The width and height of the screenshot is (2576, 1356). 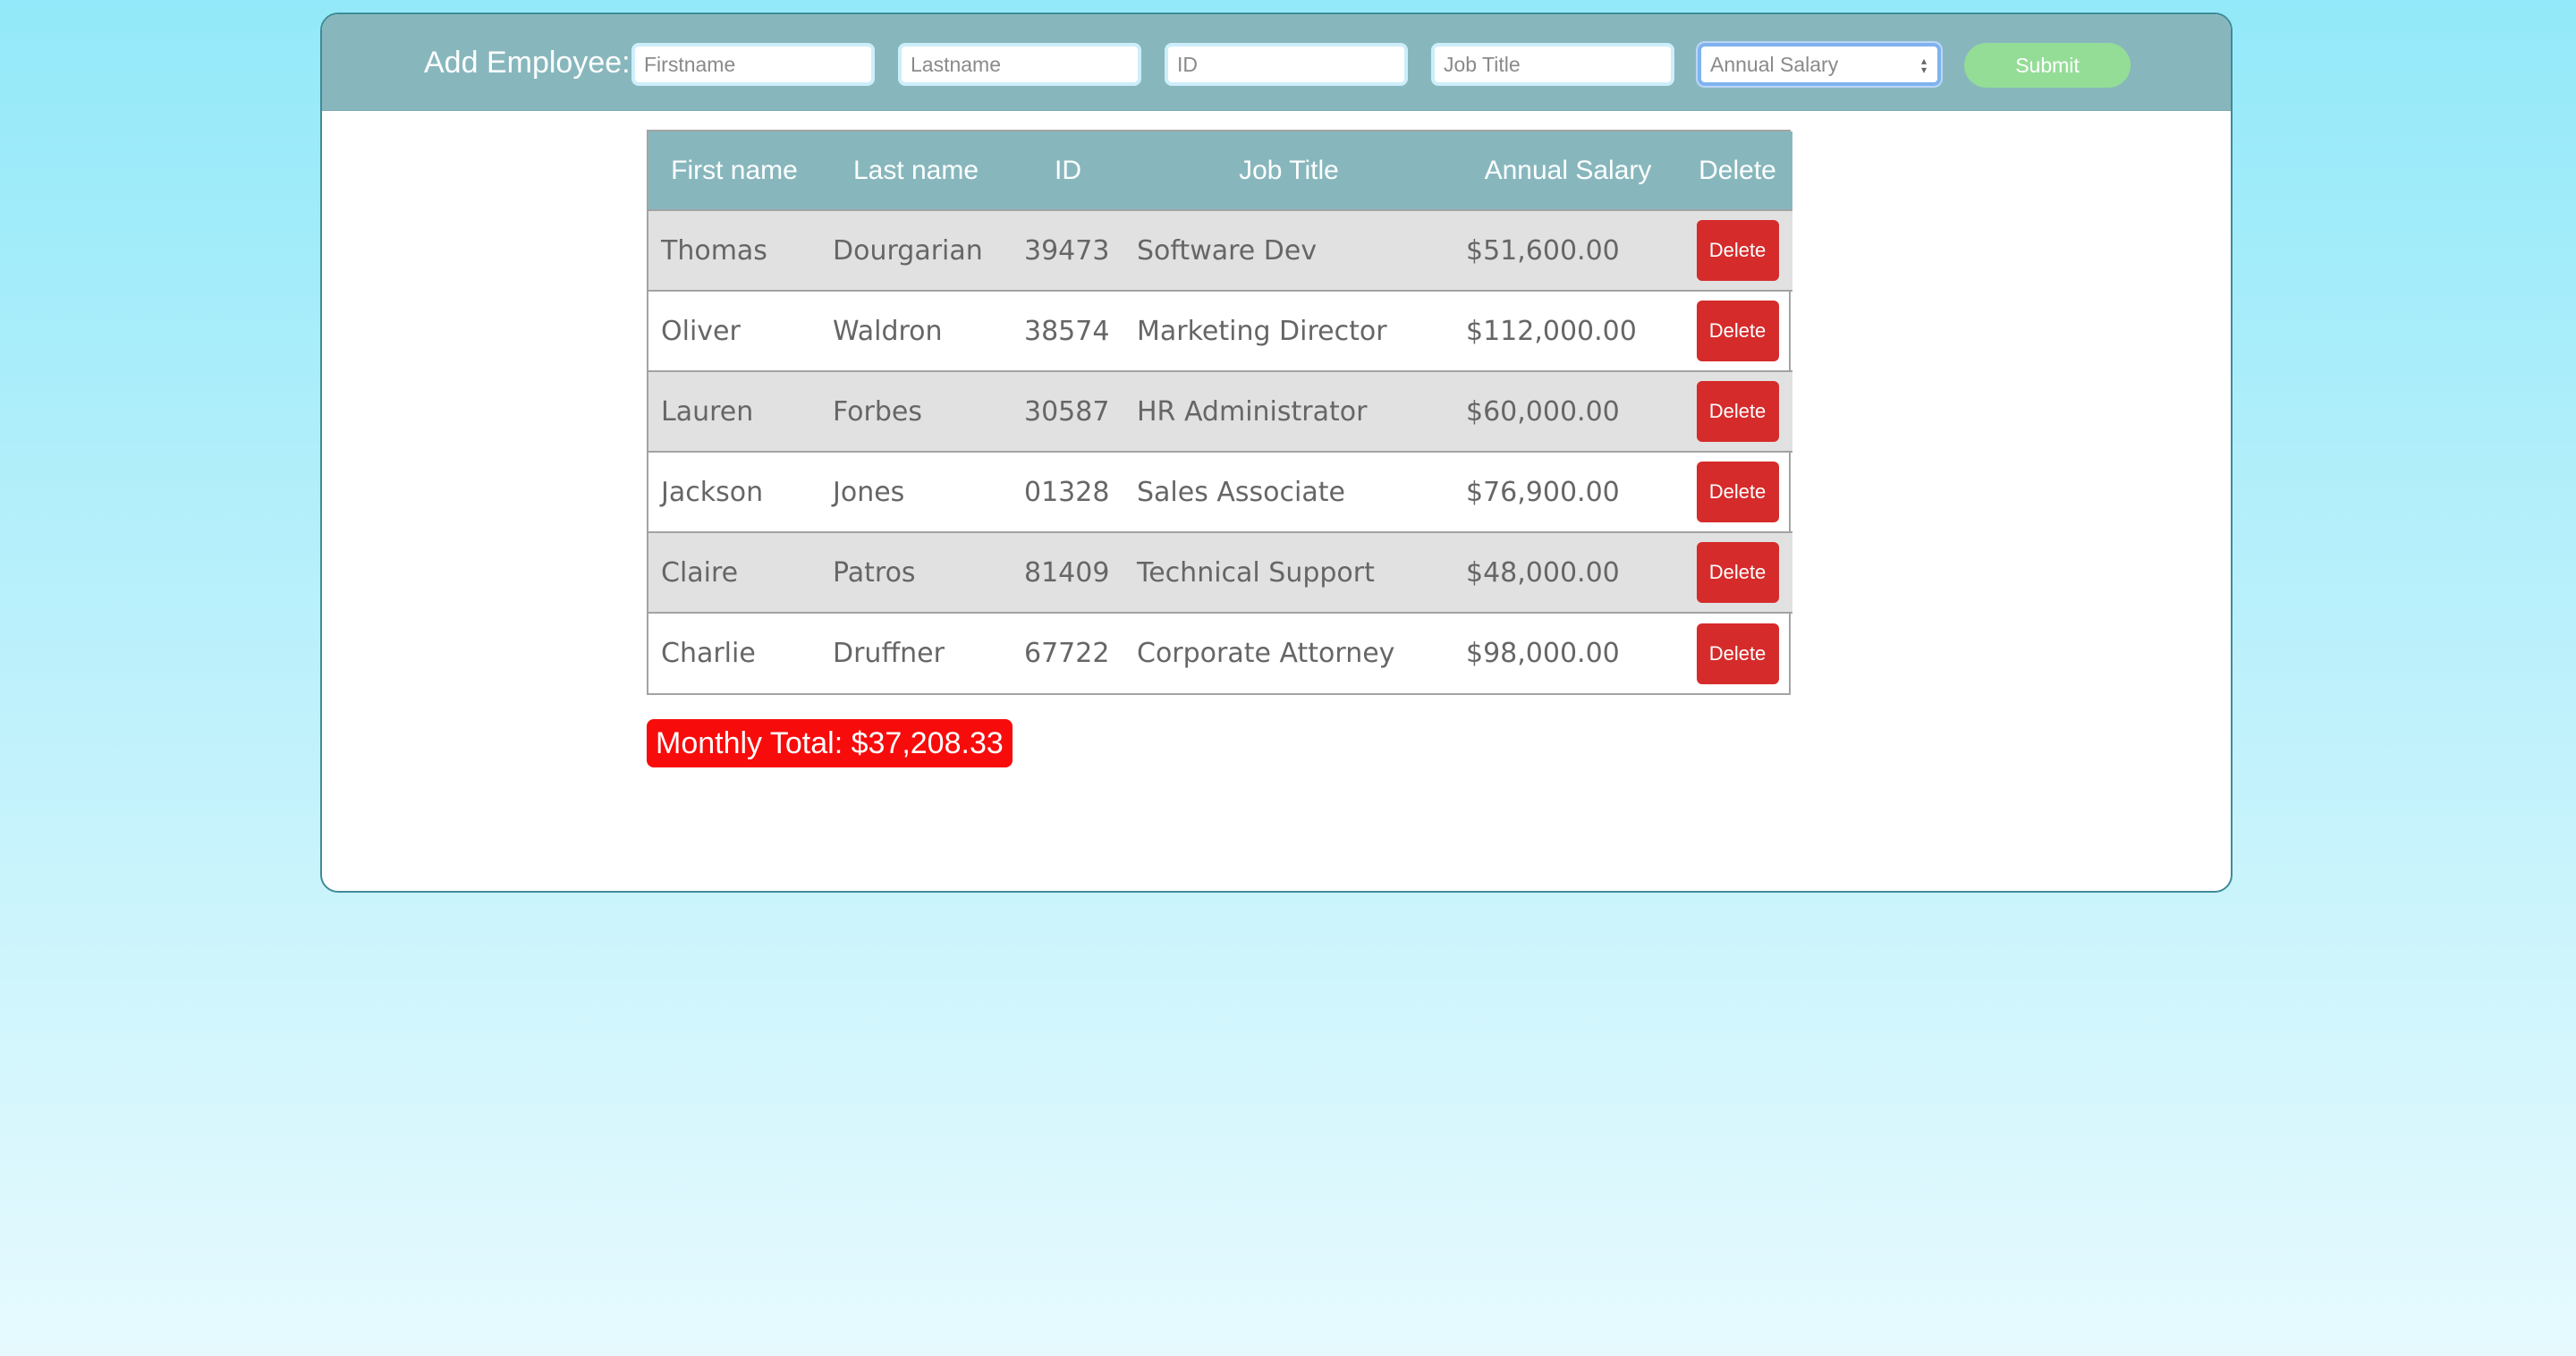 I want to click on cell-last-name: Jones, so click(x=869, y=492).